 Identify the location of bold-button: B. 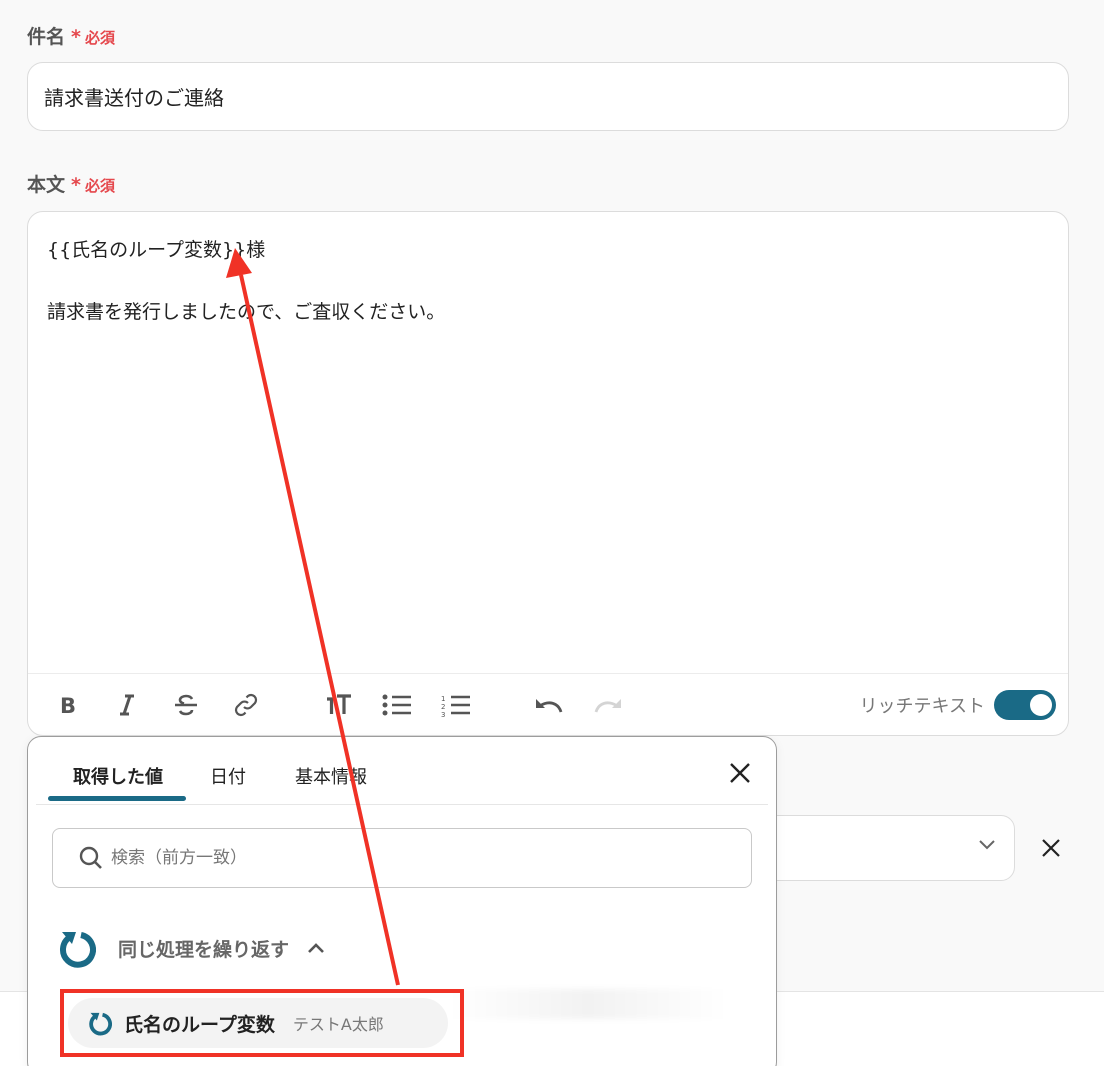
(68, 705).